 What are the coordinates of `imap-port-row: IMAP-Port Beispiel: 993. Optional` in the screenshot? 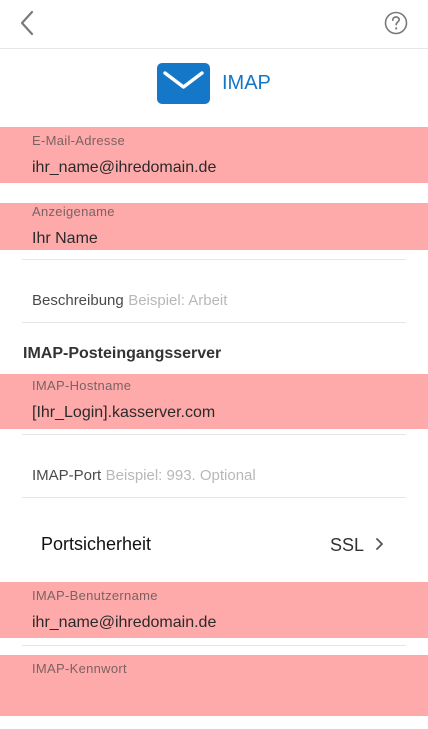 It's located at (144, 476).